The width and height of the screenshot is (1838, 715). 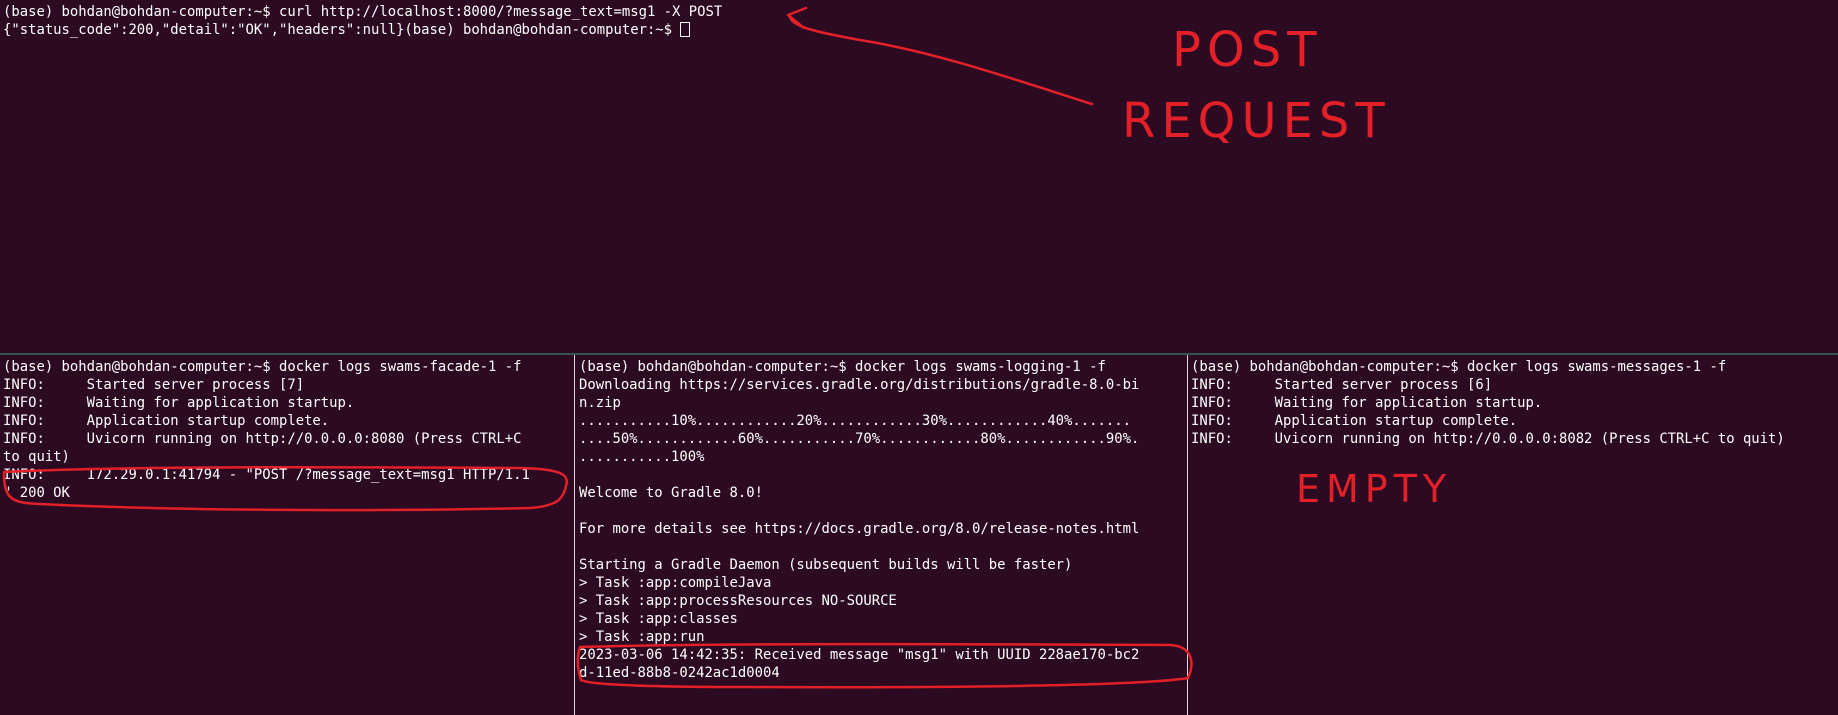 What do you see at coordinates (679, 673) in the screenshot?
I see `terminal-line: d-11ed-88b8-0242ac1d0004` at bounding box center [679, 673].